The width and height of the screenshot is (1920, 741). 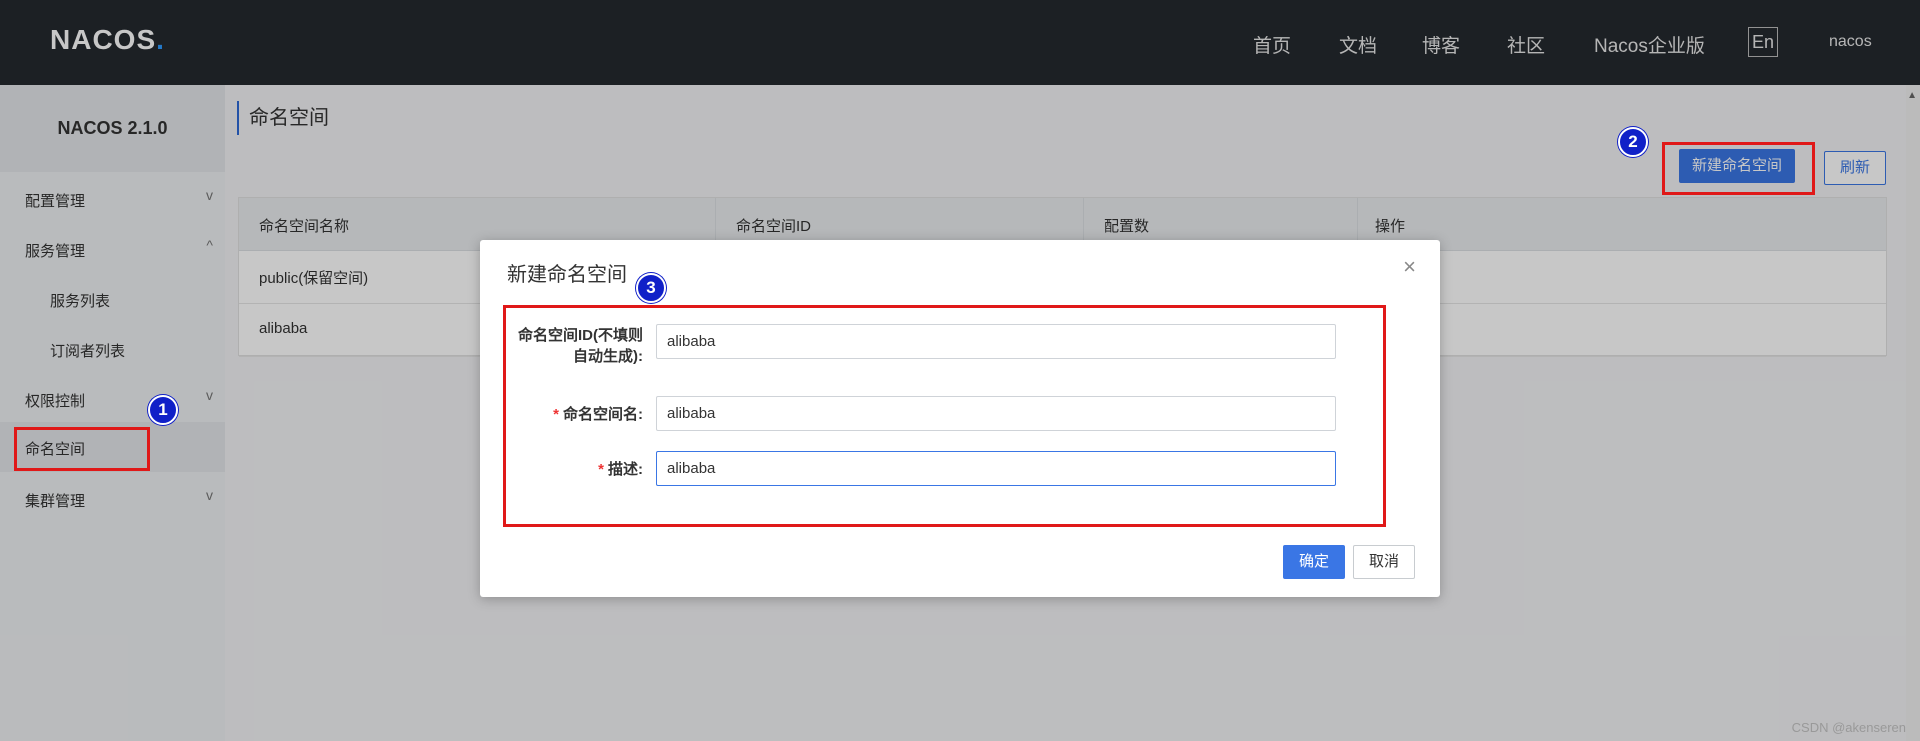 What do you see at coordinates (575, 468) in the screenshot?
I see `description-label: * 描述:` at bounding box center [575, 468].